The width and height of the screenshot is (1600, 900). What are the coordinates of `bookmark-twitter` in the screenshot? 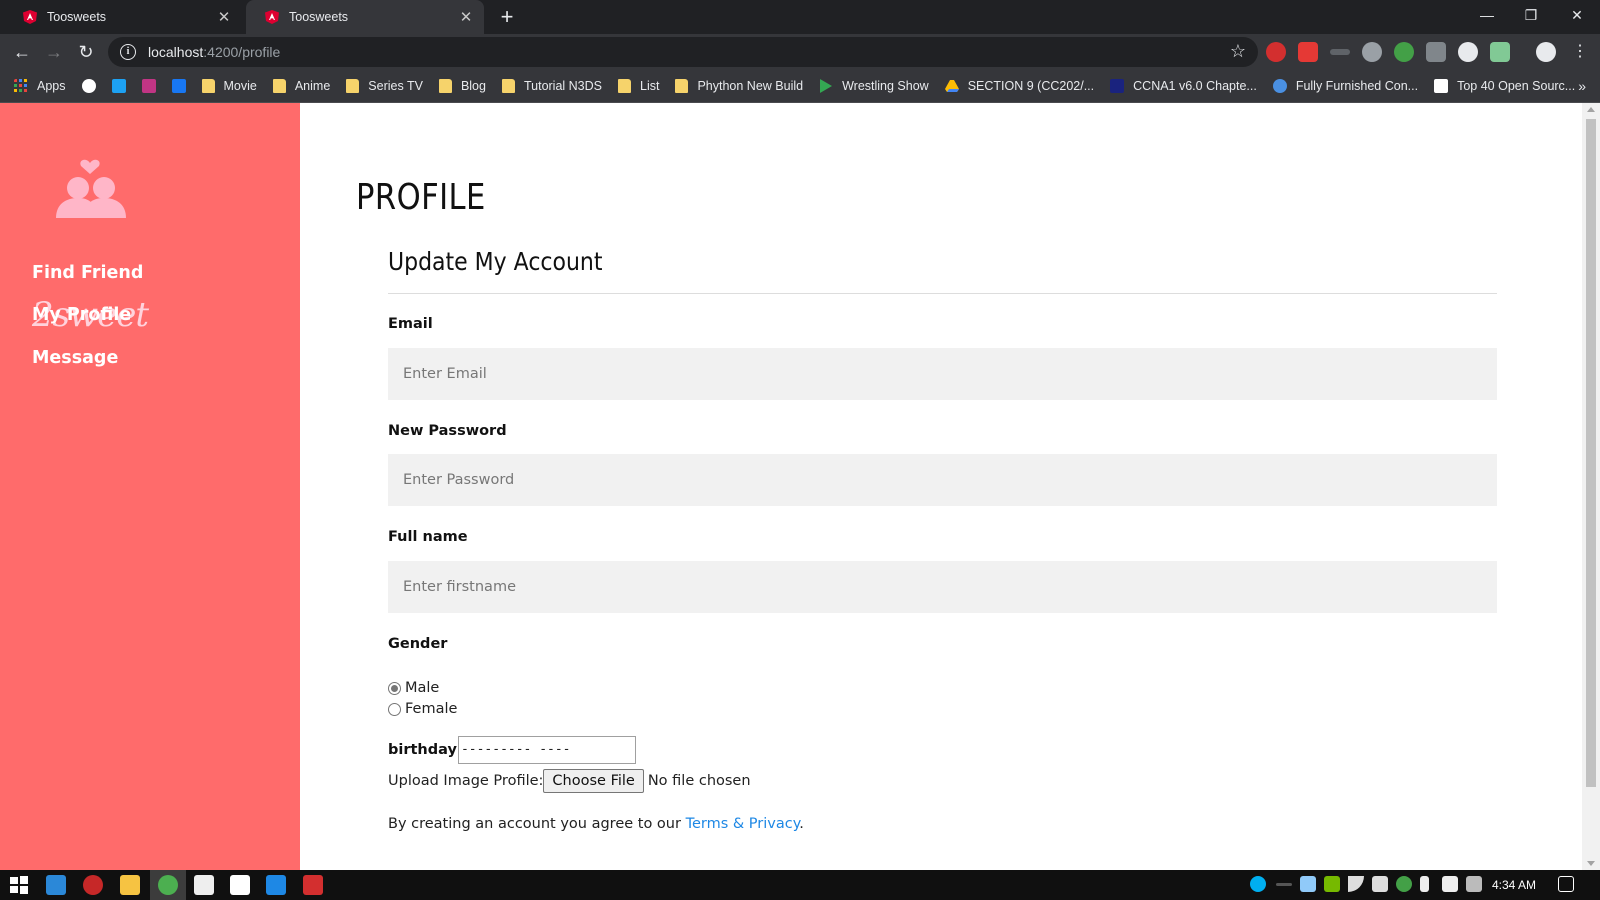 It's located at (118, 86).